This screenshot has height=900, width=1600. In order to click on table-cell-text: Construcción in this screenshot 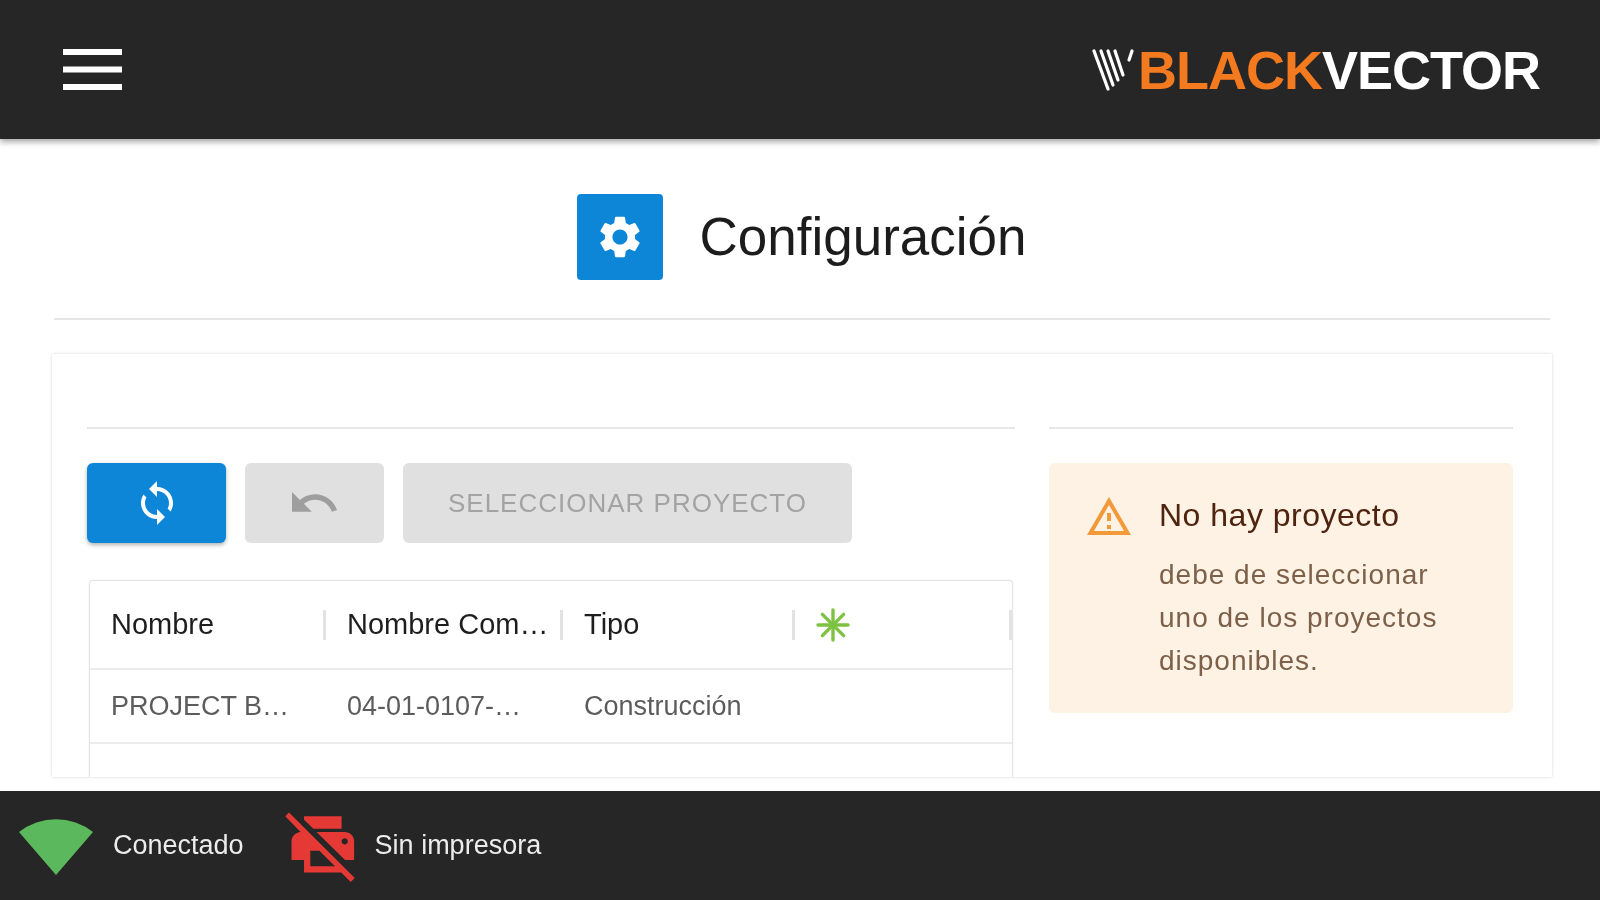, I will do `click(663, 706)`.